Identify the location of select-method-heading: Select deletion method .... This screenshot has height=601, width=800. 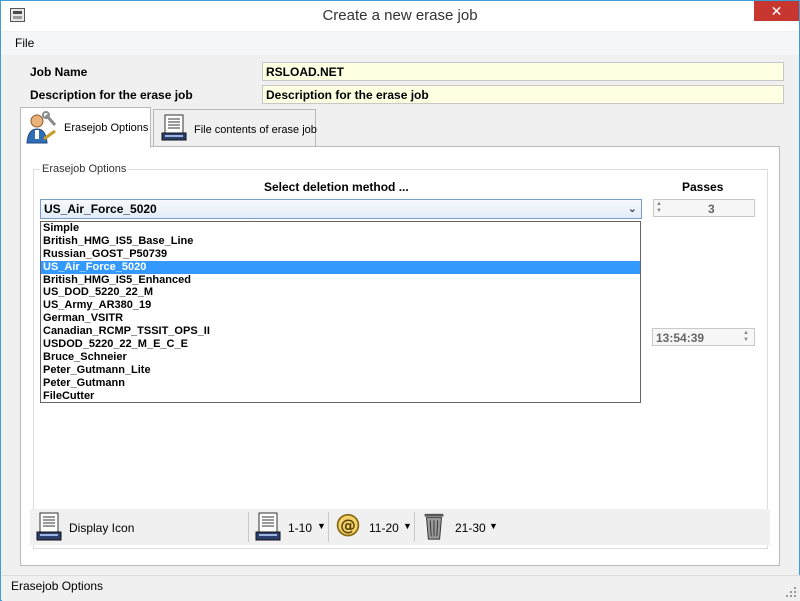
(336, 187).